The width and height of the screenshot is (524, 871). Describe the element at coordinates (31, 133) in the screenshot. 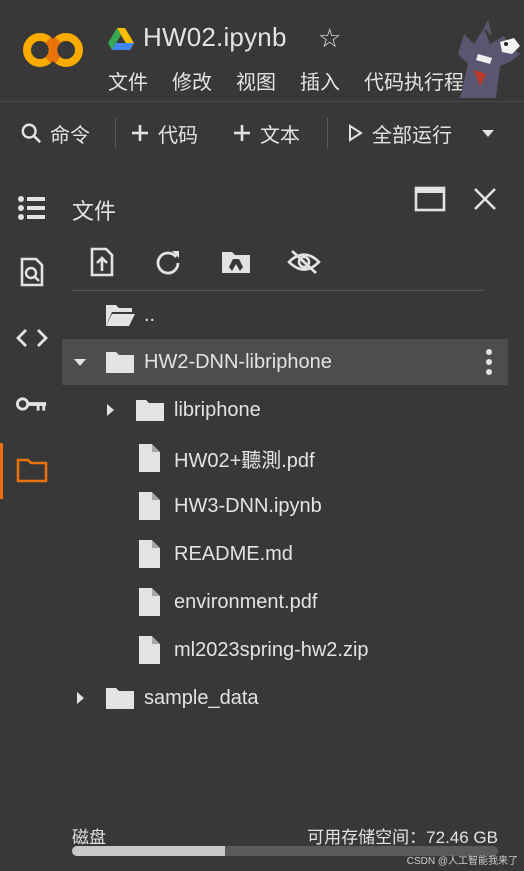

I see `search-icon` at that location.